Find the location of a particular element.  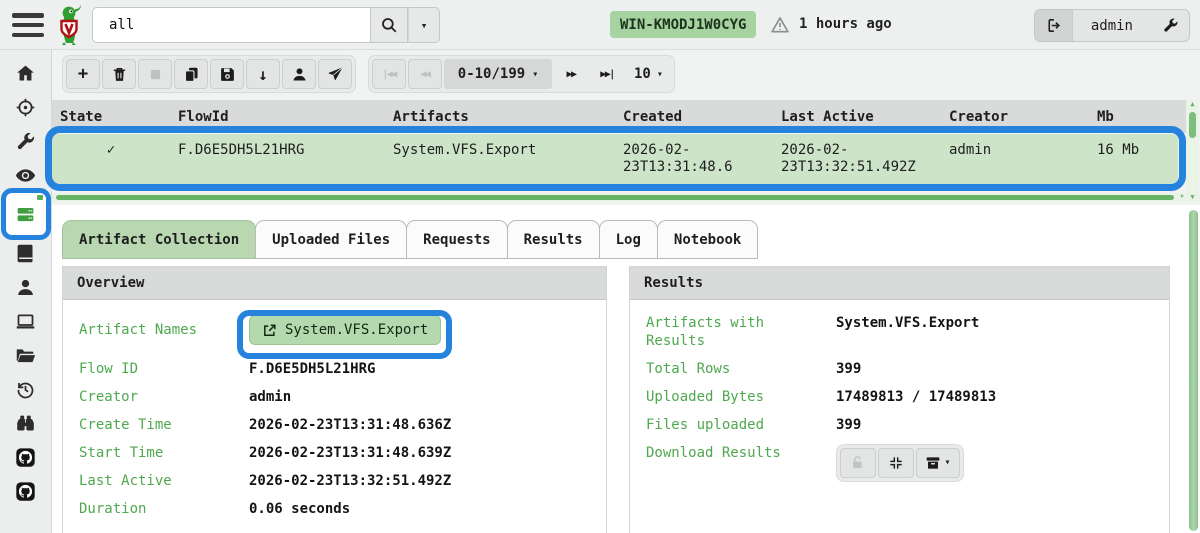

col-mb: Mb is located at coordinates (1137, 117).